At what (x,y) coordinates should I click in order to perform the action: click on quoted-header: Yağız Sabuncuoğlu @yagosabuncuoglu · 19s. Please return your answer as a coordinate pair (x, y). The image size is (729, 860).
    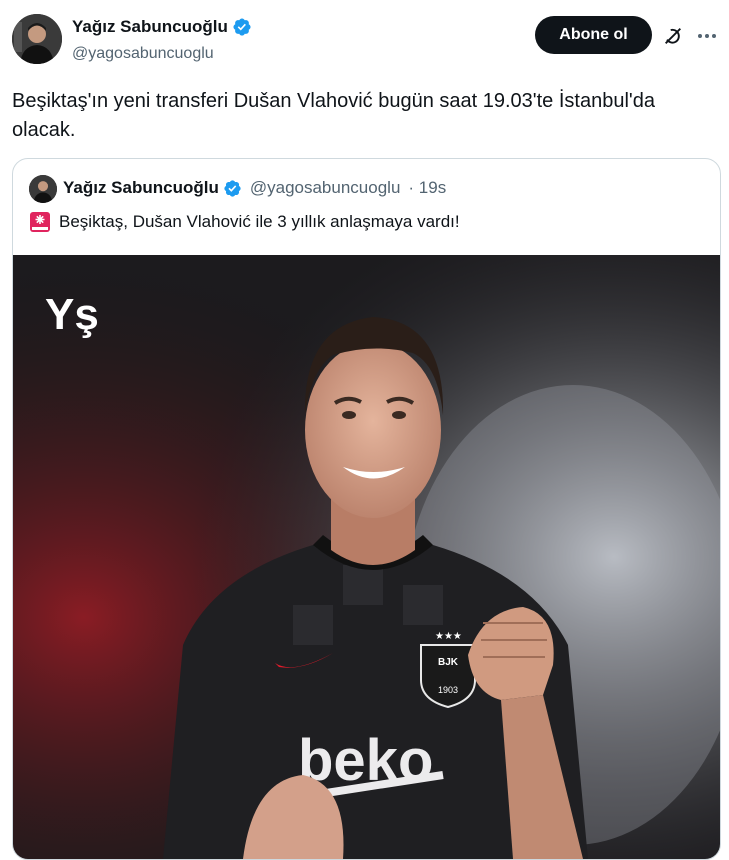
    Looking at the image, I should click on (254, 188).